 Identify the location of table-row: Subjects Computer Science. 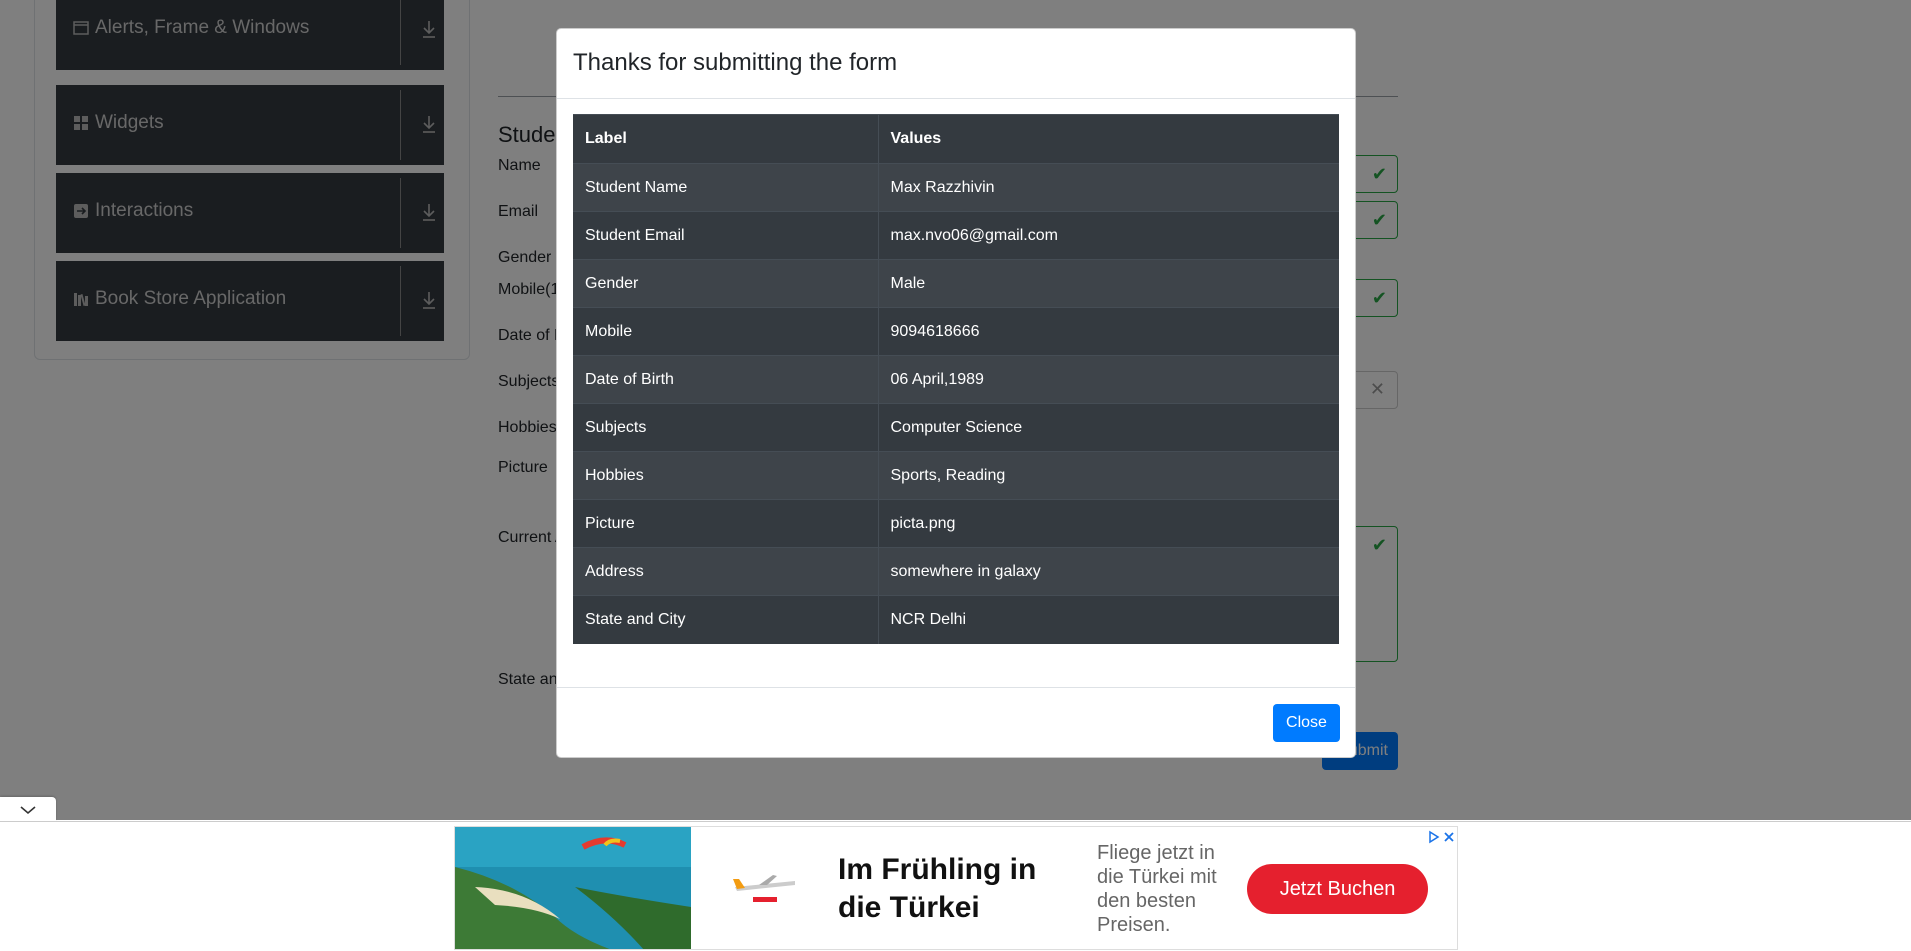
(956, 427).